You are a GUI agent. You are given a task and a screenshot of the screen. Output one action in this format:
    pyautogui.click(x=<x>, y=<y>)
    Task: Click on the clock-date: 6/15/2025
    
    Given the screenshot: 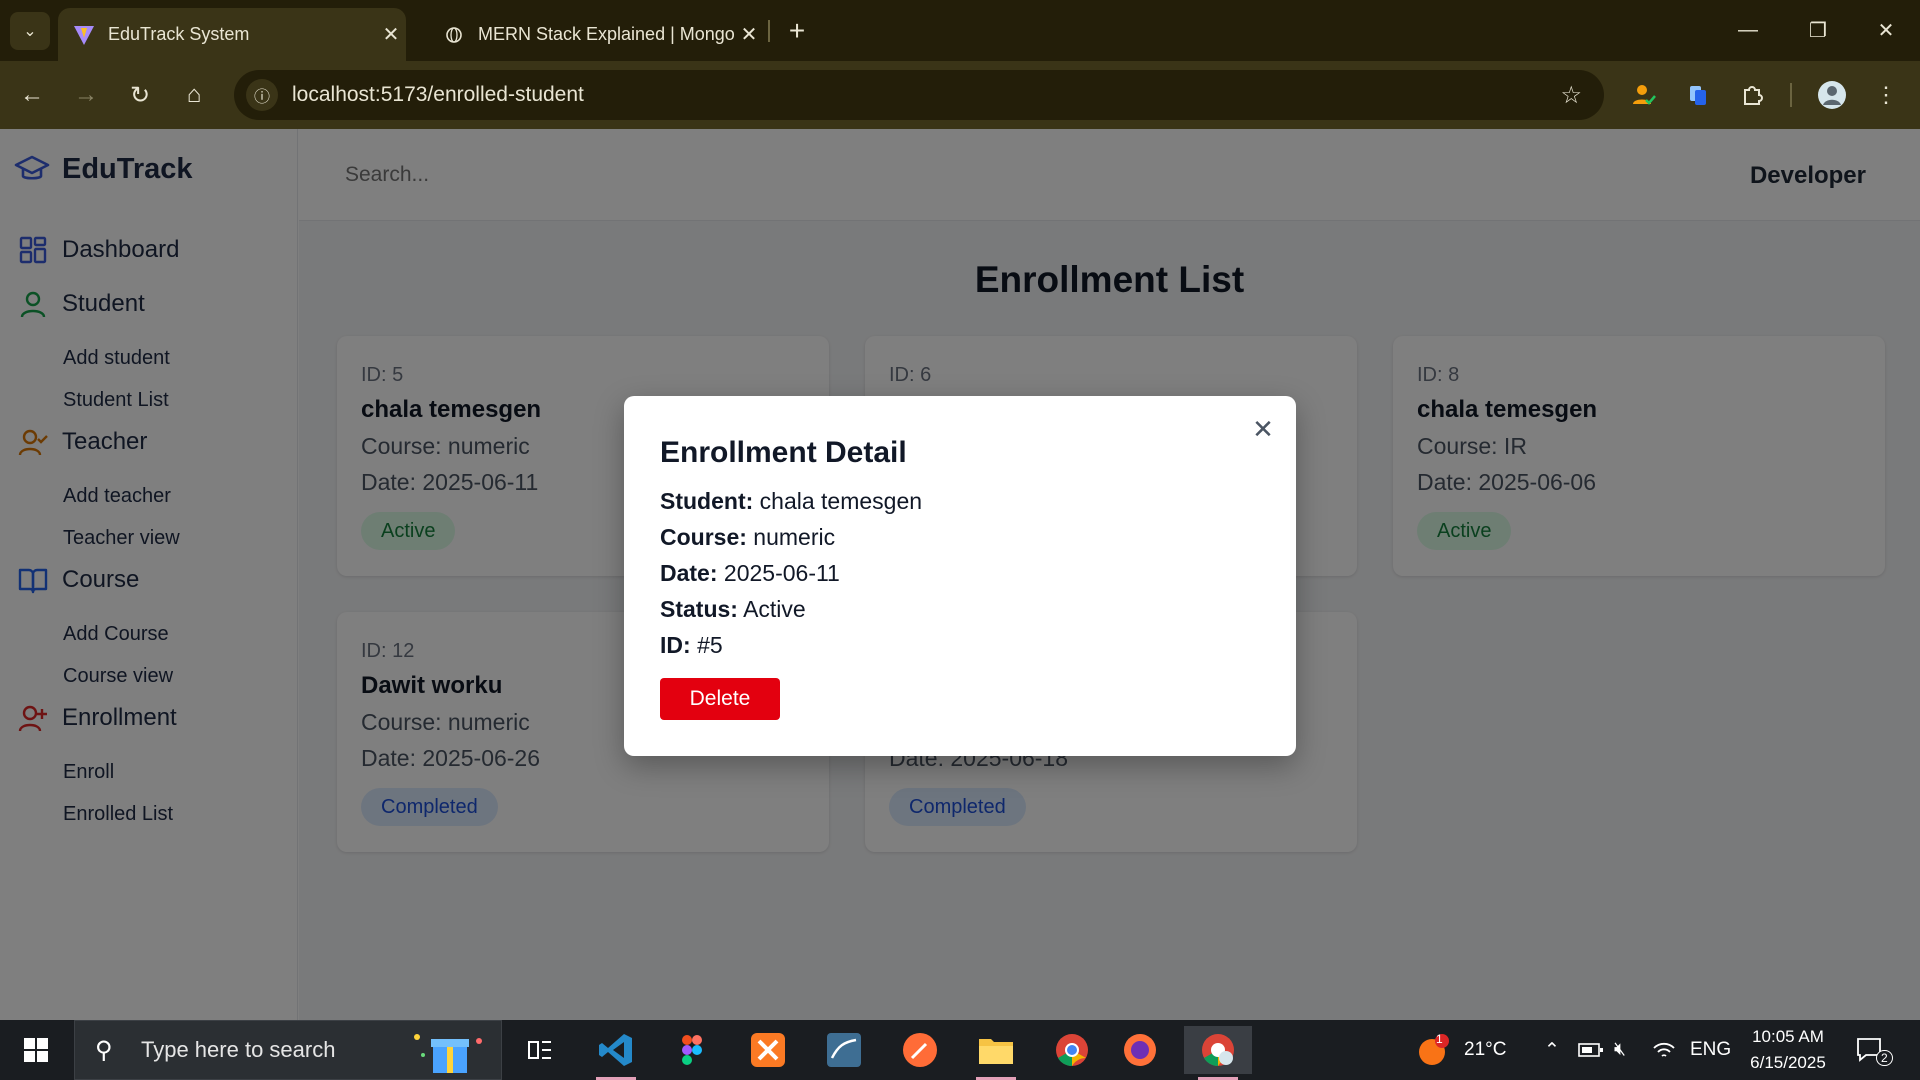 What is the action you would take?
    pyautogui.click(x=1788, y=1062)
    